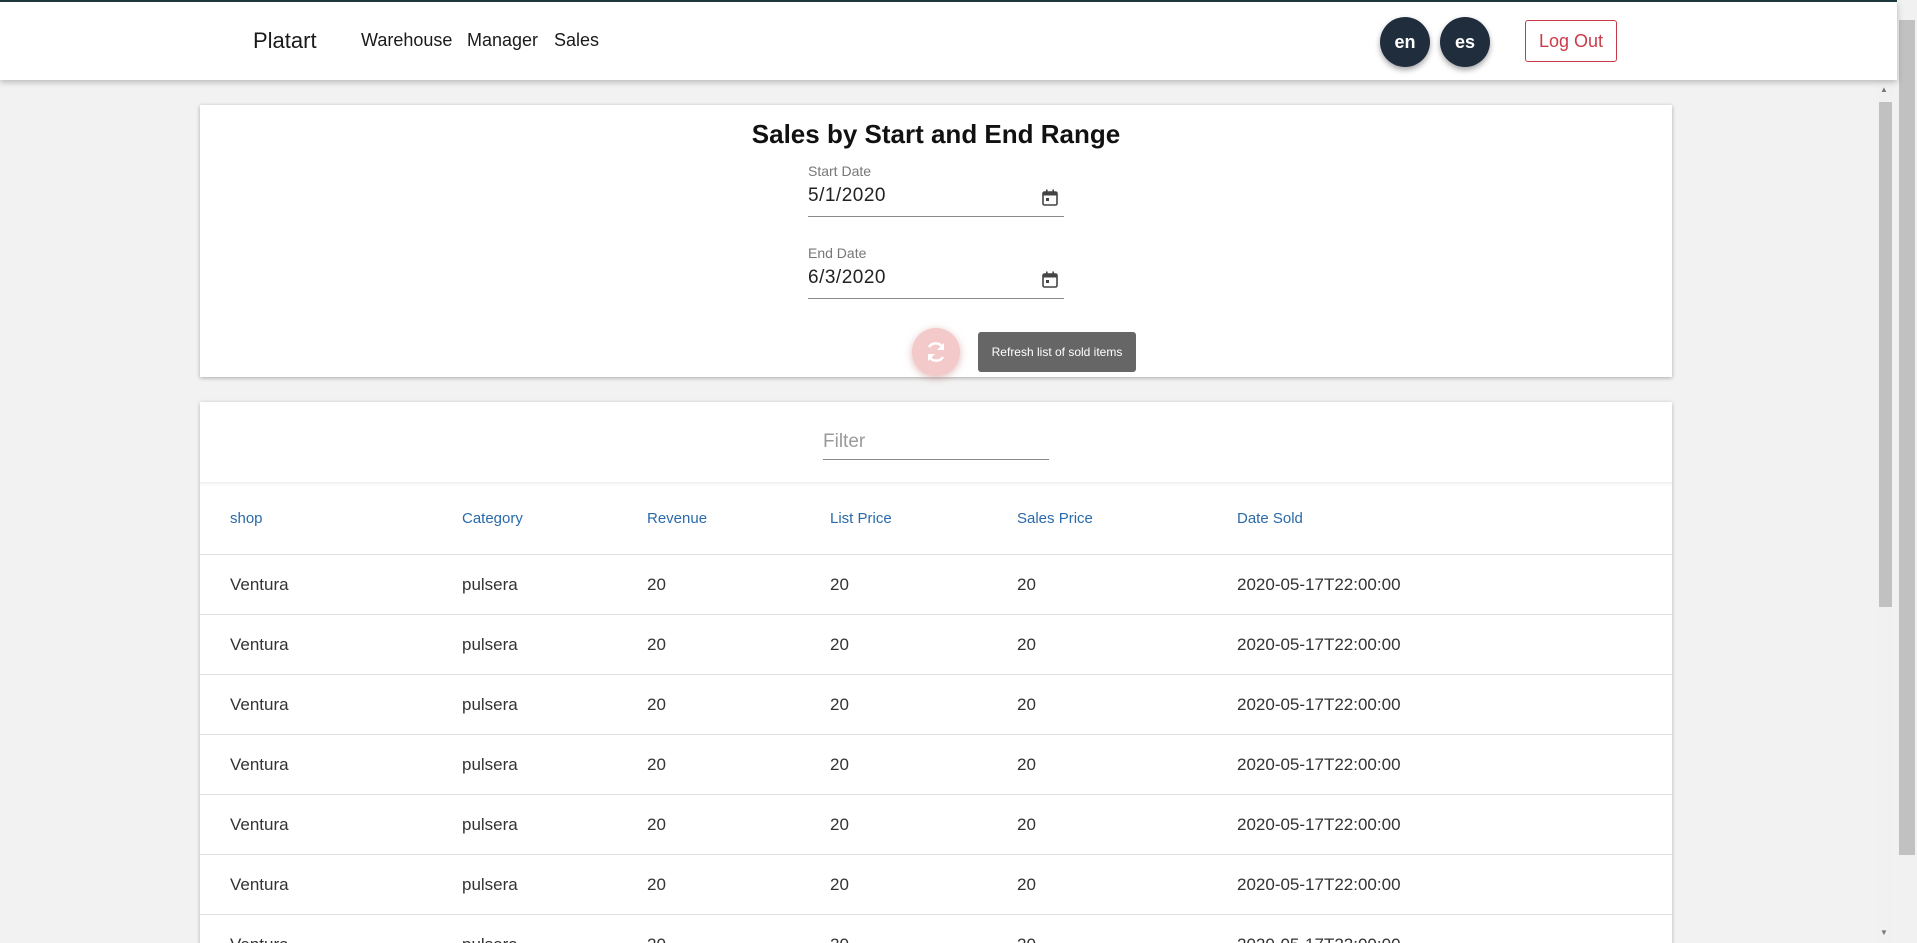 The image size is (1917, 943). What do you see at coordinates (1907, 437) in the screenshot?
I see `page-scrollbar-thumb` at bounding box center [1907, 437].